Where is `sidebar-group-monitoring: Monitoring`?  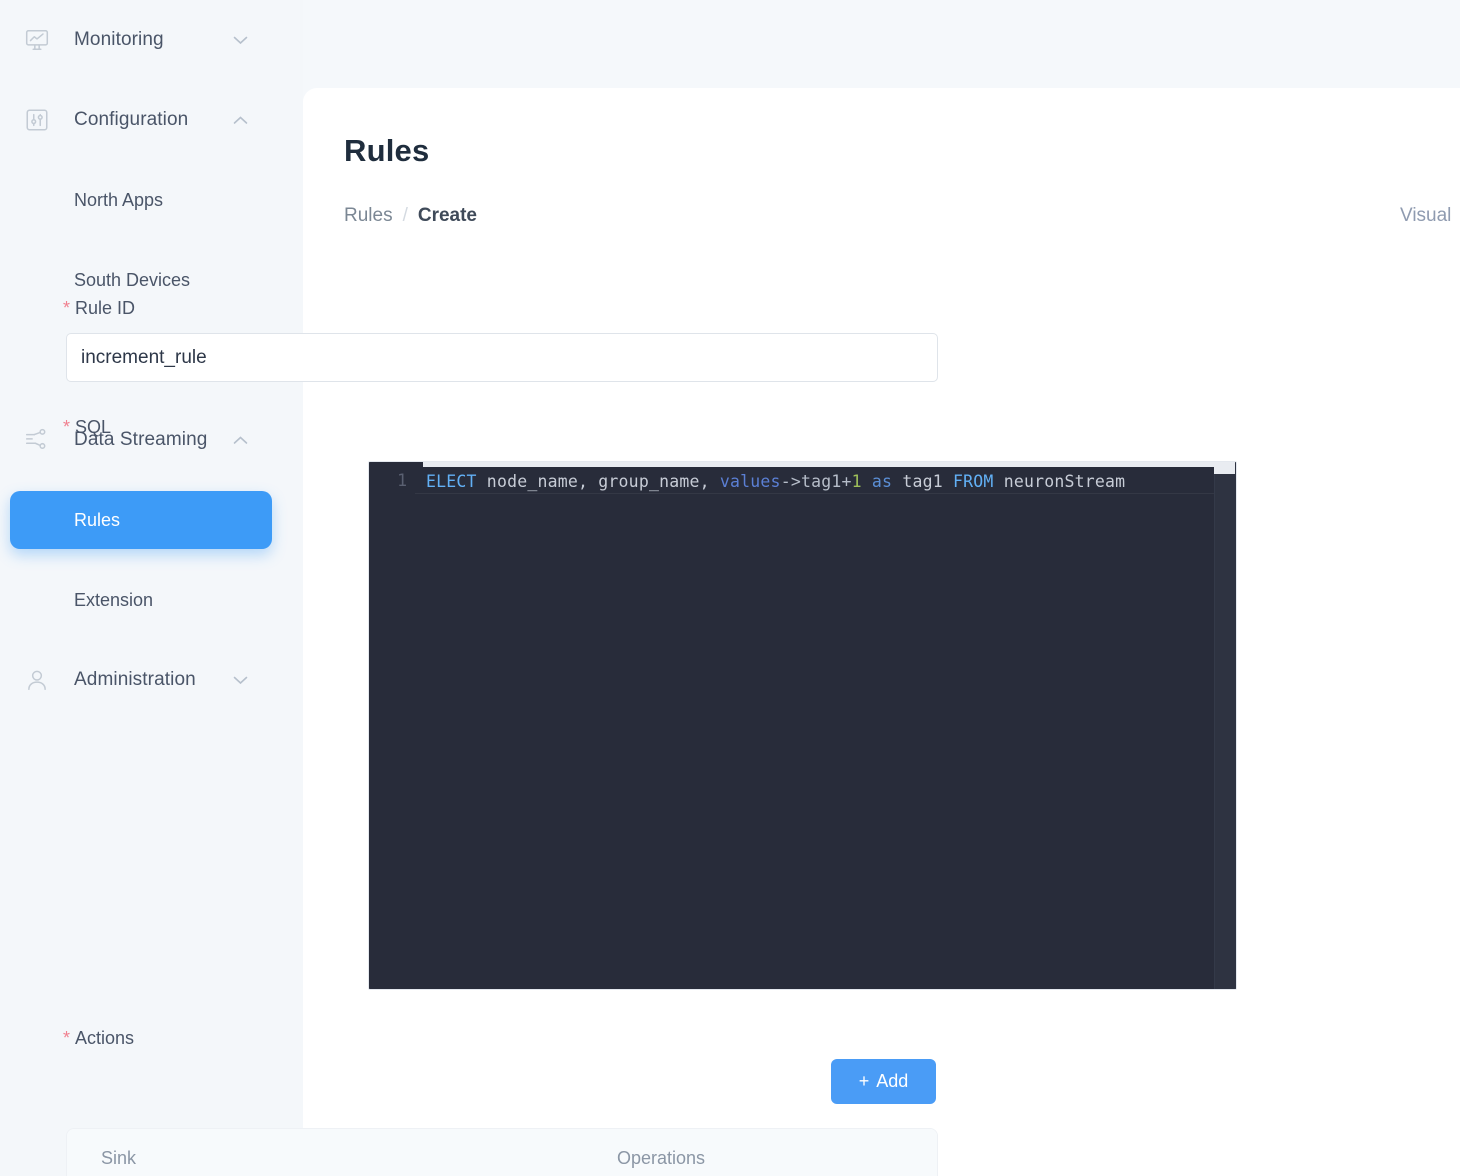 sidebar-group-monitoring: Monitoring is located at coordinates (151, 40).